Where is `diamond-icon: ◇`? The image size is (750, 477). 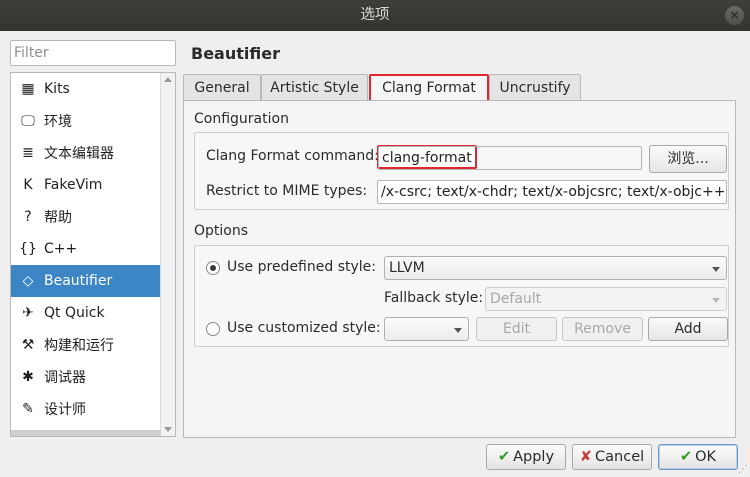 diamond-icon: ◇ is located at coordinates (28, 281).